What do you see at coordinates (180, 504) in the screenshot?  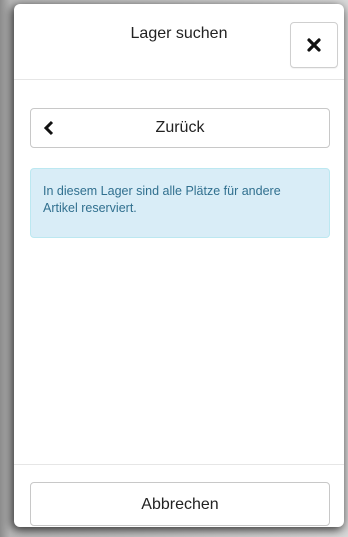 I see `cancel-button: Abbrechen` at bounding box center [180, 504].